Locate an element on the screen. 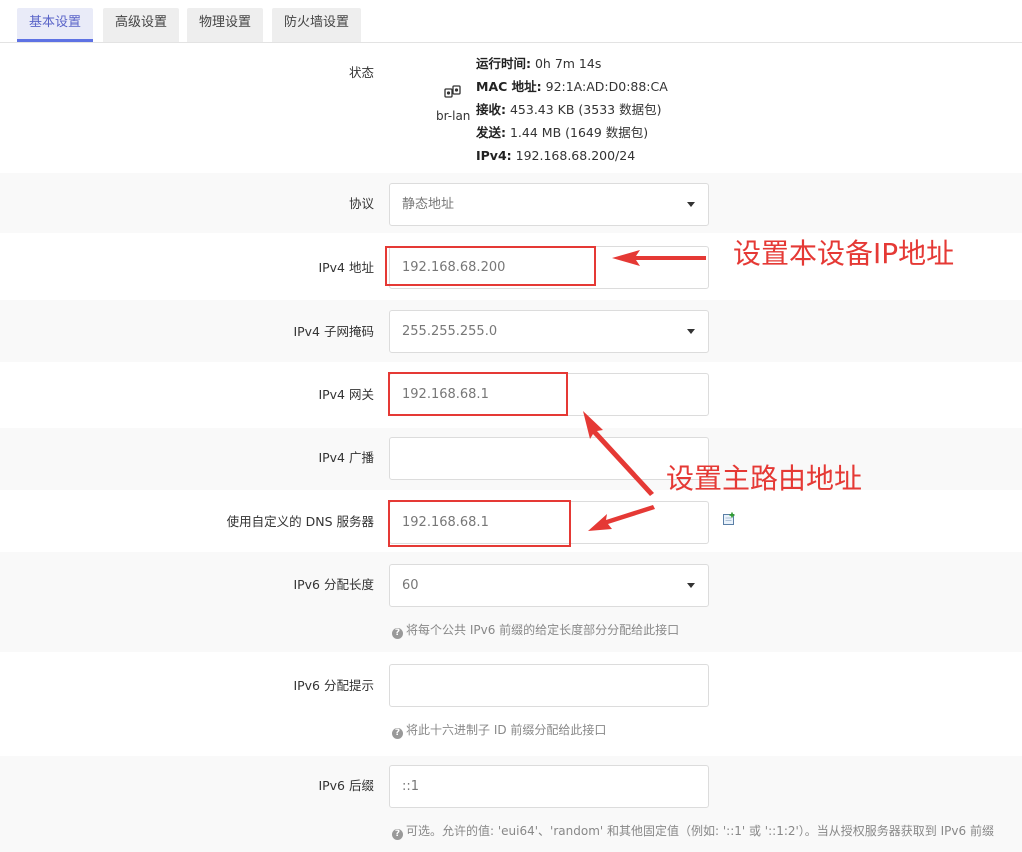  ipv6-hint-help: ? 将此十六进制子 ID 前缀分配给此接口 is located at coordinates (499, 730).